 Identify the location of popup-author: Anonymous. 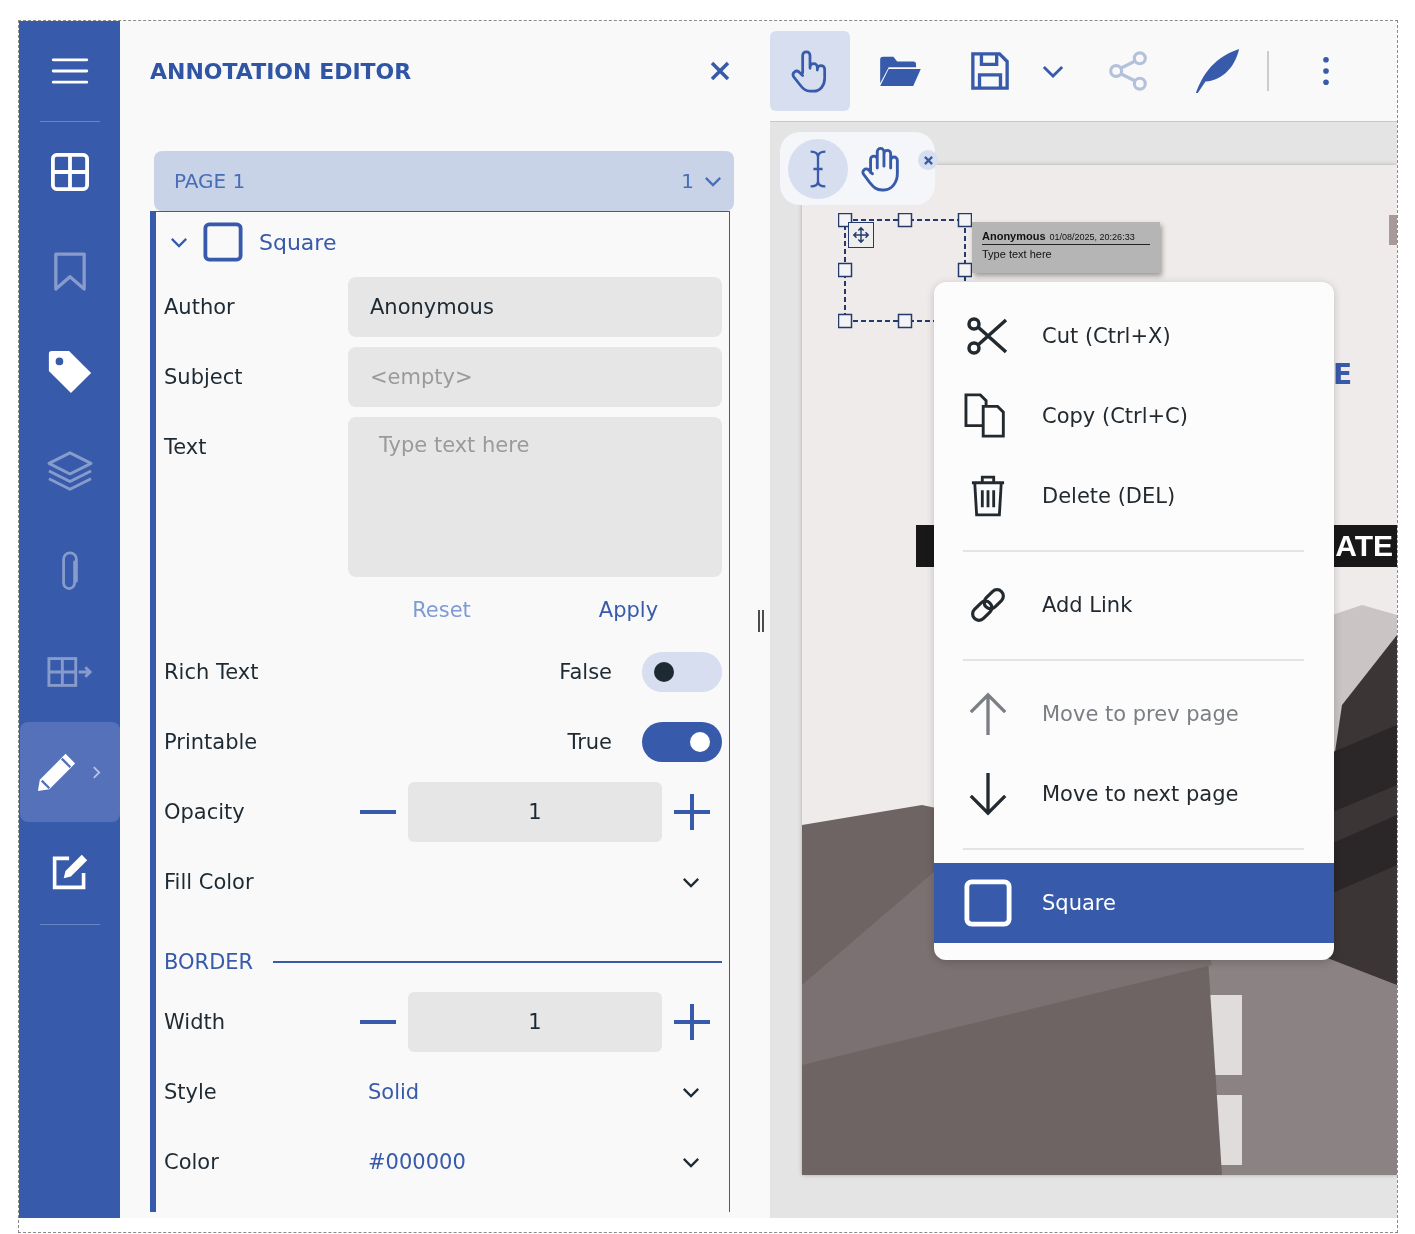
(1014, 236).